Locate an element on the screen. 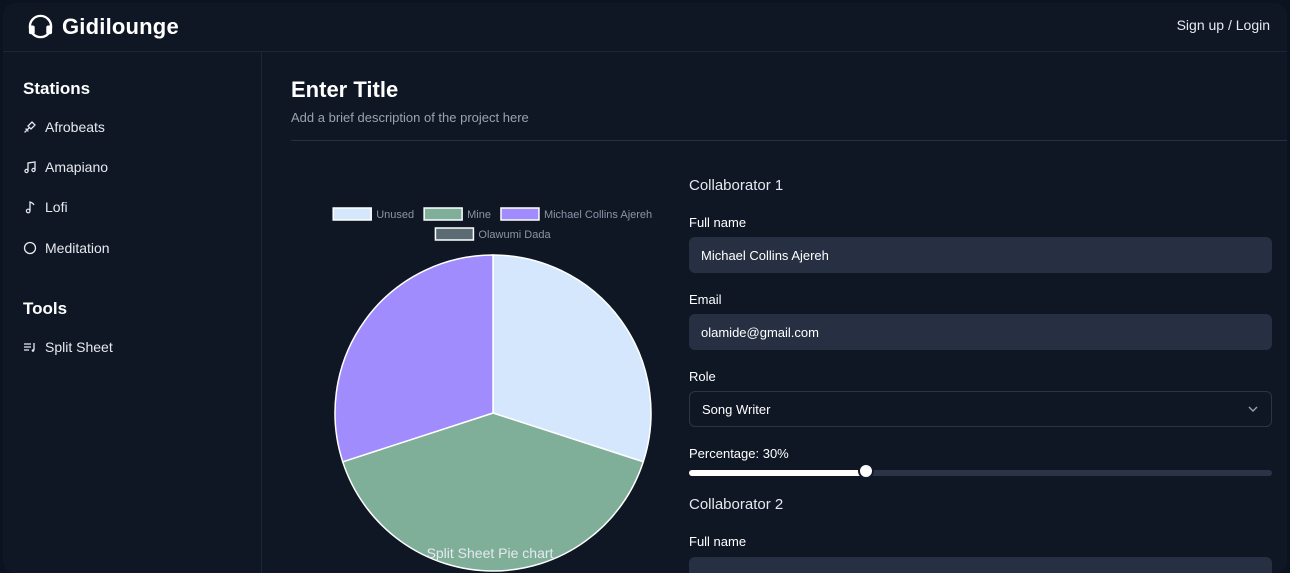  legend-label: Mine is located at coordinates (479, 215).